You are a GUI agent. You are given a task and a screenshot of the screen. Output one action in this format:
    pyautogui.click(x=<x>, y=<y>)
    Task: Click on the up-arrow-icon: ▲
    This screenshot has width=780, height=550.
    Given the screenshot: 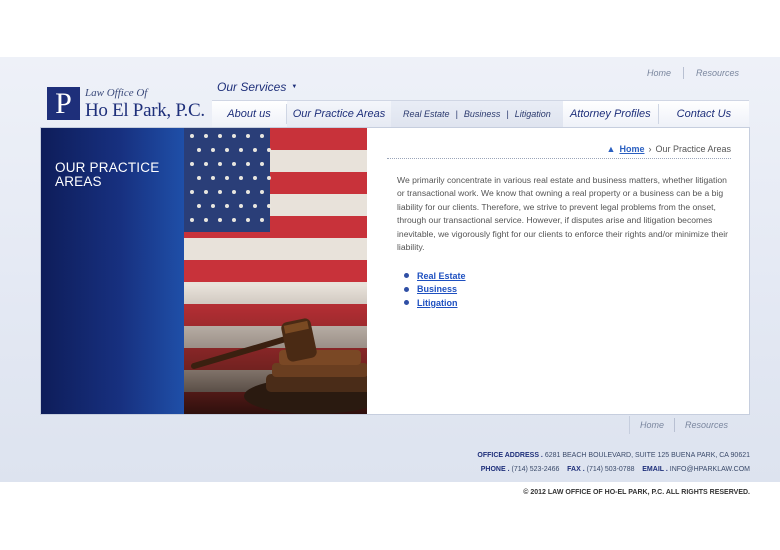 What is the action you would take?
    pyautogui.click(x=611, y=149)
    